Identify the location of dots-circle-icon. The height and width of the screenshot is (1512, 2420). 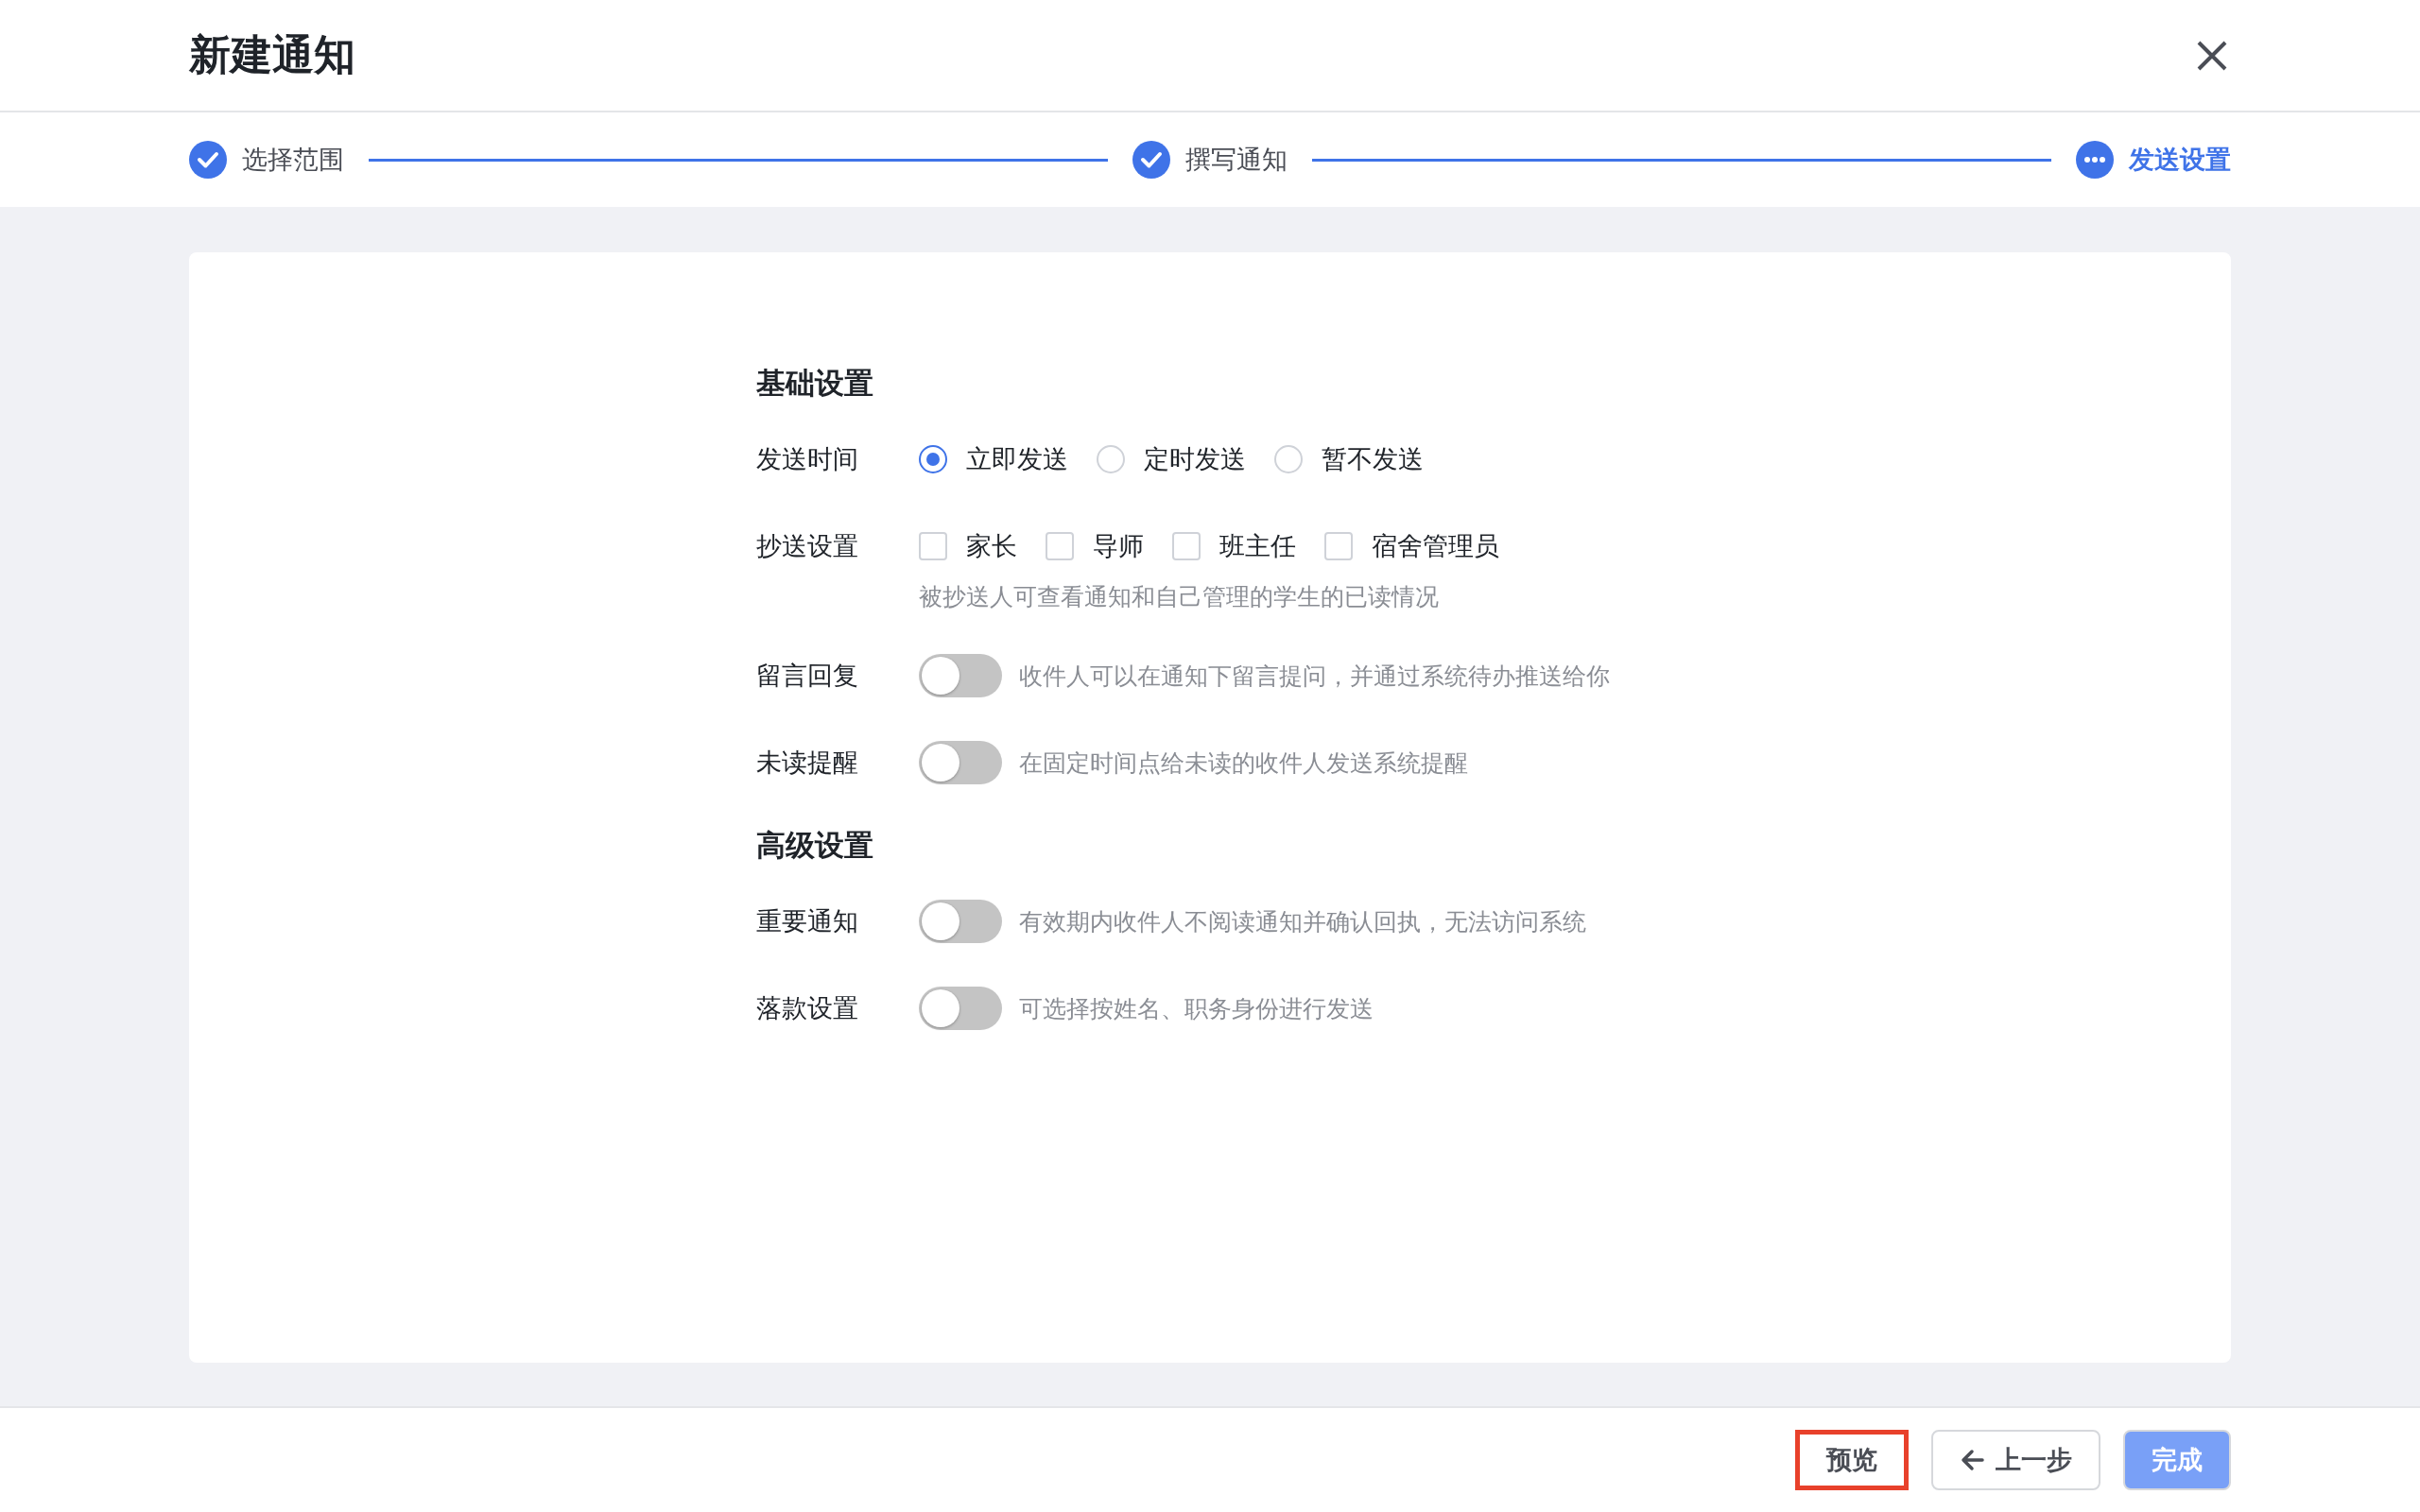
(2095, 160).